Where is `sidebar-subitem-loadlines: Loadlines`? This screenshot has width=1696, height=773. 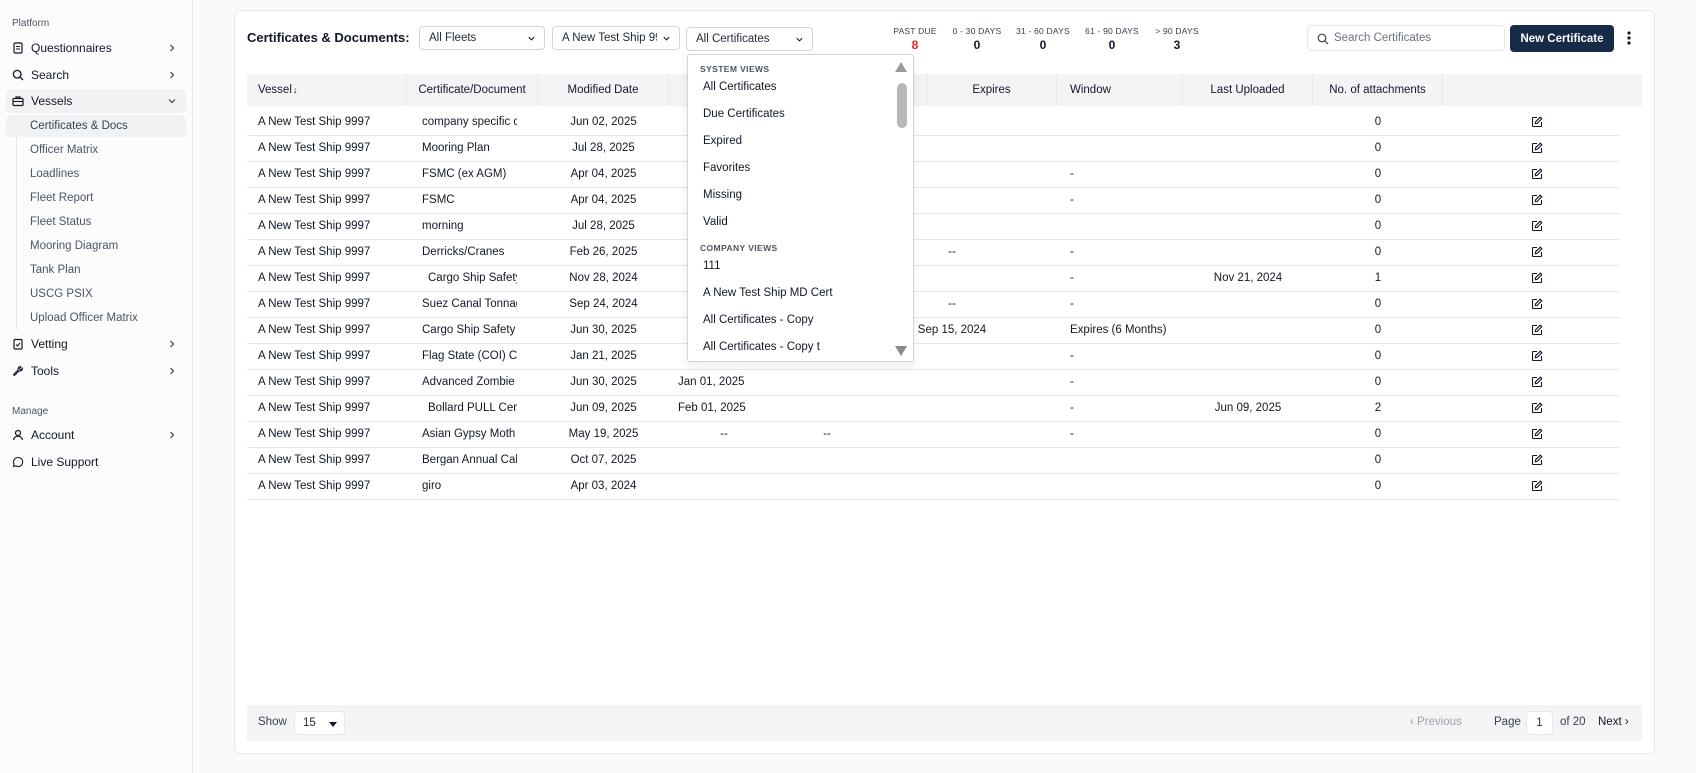 sidebar-subitem-loadlines: Loadlines is located at coordinates (96, 174).